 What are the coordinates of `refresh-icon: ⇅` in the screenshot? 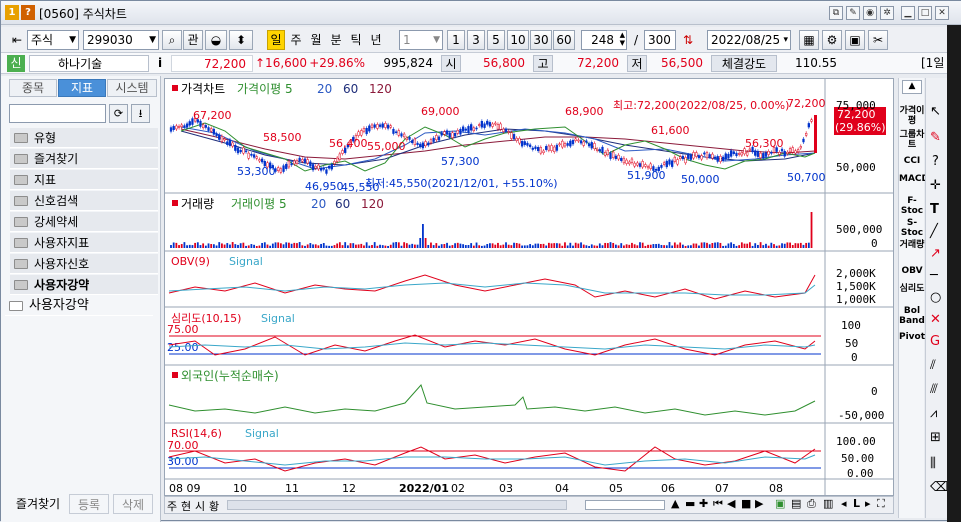 It's located at (688, 40).